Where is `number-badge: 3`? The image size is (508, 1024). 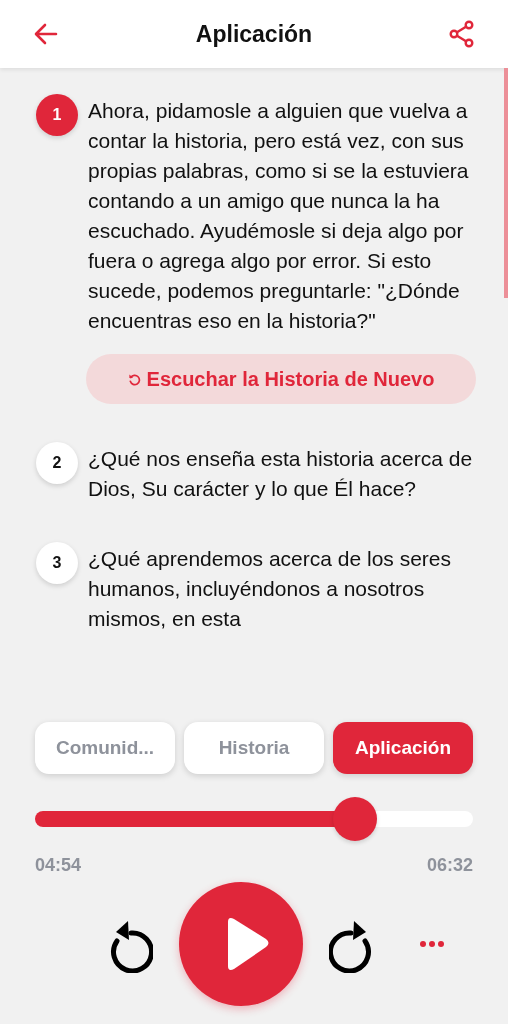 number-badge: 3 is located at coordinates (57, 563).